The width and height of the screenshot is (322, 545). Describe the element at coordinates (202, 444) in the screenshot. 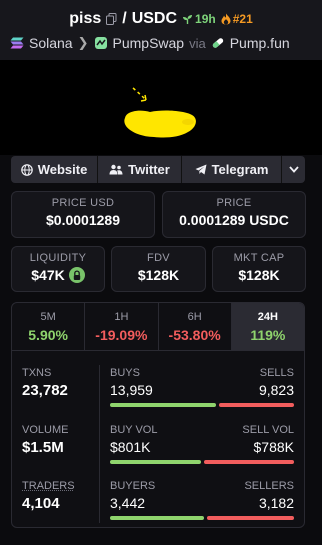

I see `buy-sell-volume-split: BUY VOL SELL VOL $801K $788K` at that location.